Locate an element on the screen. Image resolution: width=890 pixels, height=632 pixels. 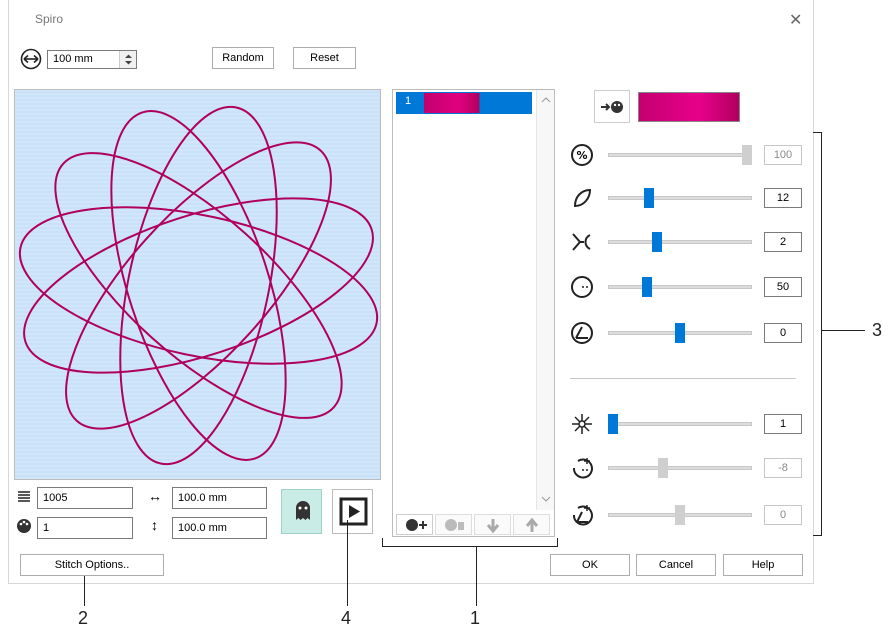
help-button: Help is located at coordinates (763, 565).